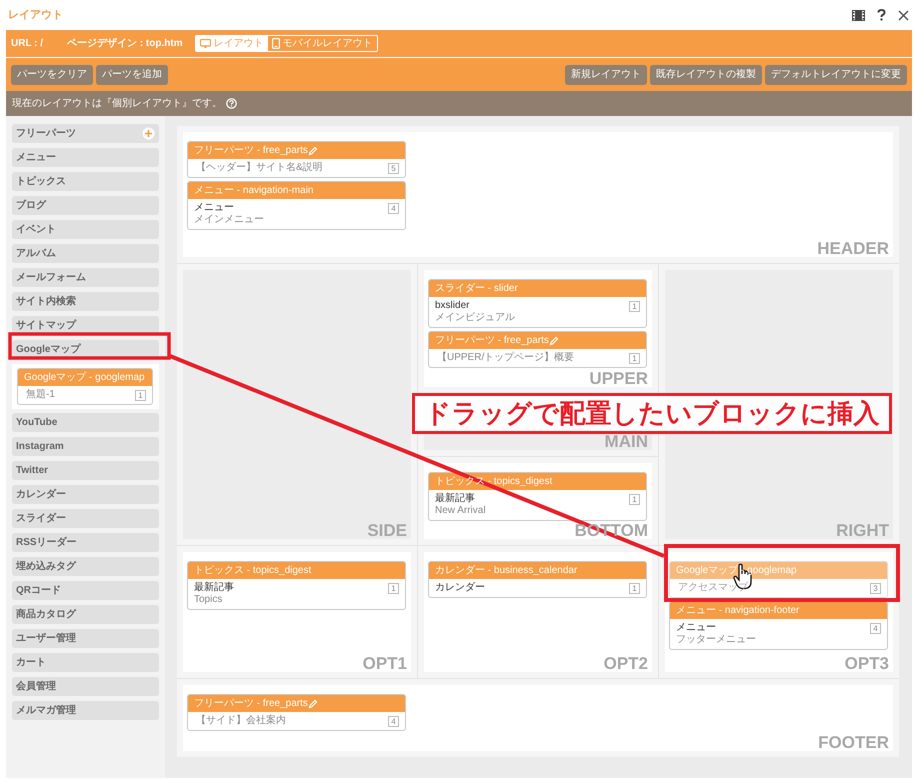  What do you see at coordinates (706, 74) in the screenshot?
I see `toolbar-button: 既存レイアウトの複製` at bounding box center [706, 74].